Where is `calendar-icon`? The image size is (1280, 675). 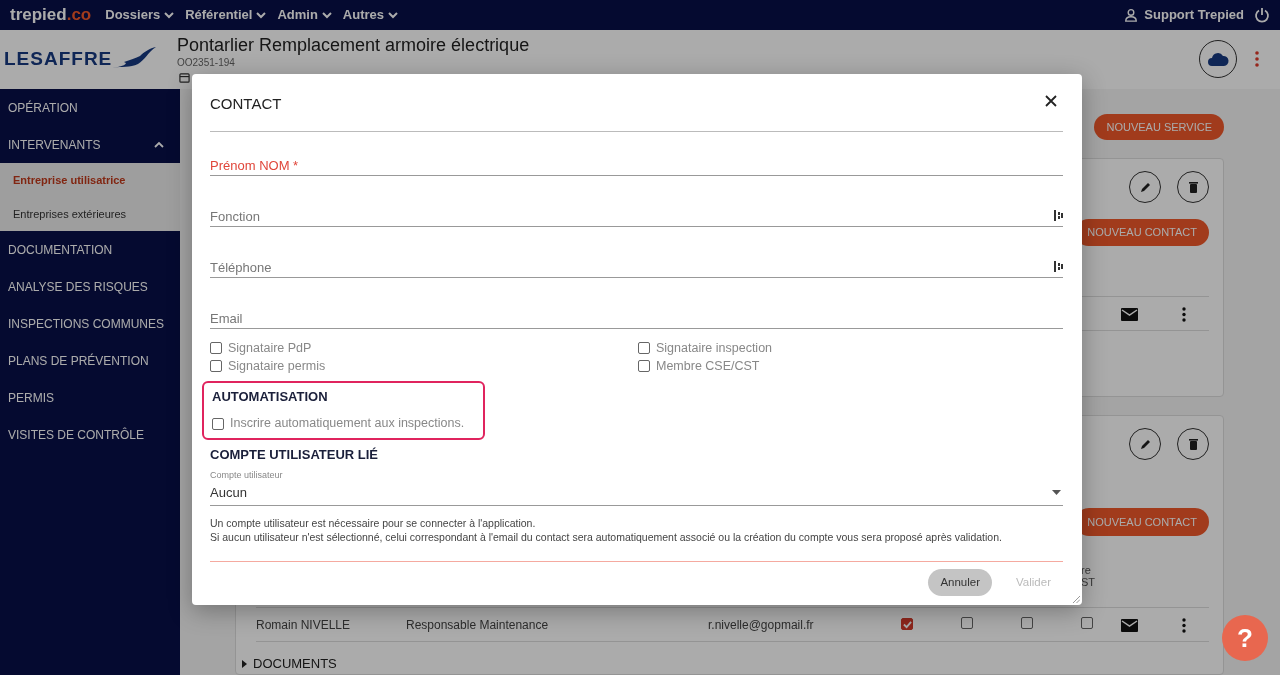
calendar-icon is located at coordinates (184, 78).